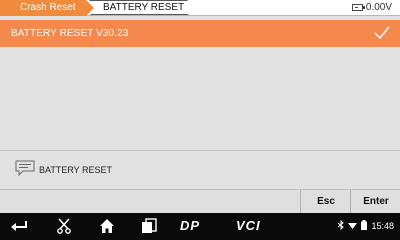 The height and width of the screenshot is (240, 400). Describe the element at coordinates (19, 226) in the screenshot. I see `back-icon` at that location.